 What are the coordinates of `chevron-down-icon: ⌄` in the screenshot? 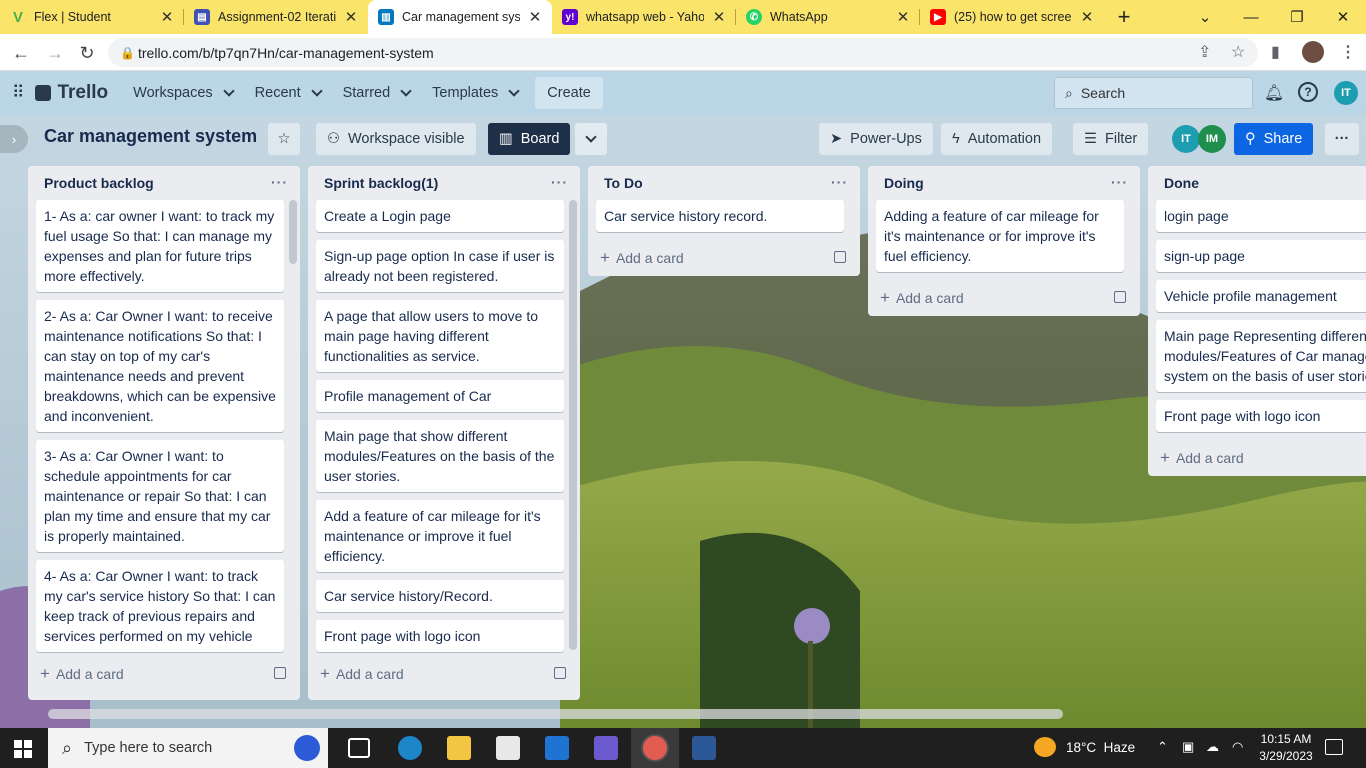 It's located at (1205, 17).